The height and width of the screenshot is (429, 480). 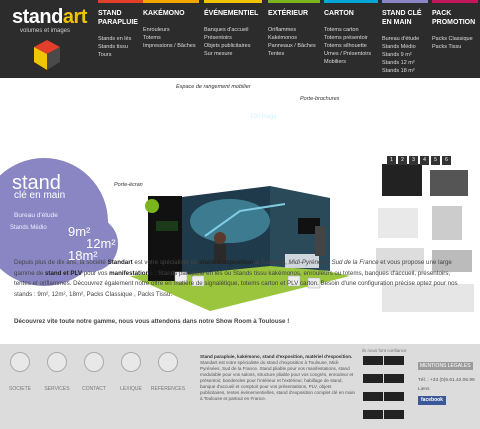 I want to click on slider-pagination: 123456, so click(x=419, y=160).